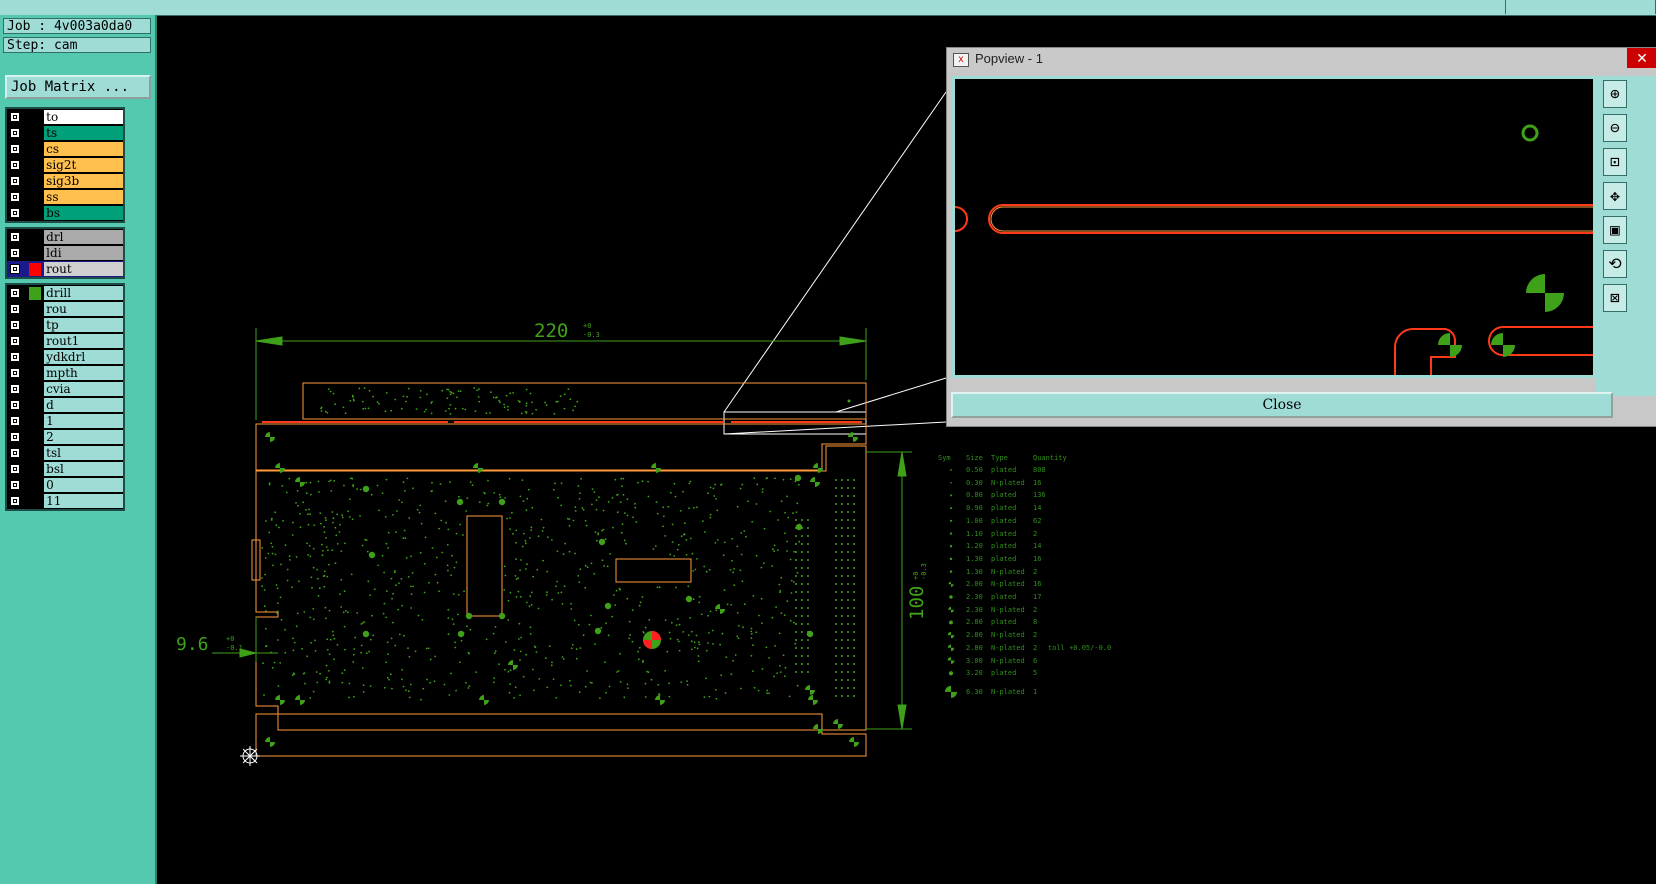 The width and height of the screenshot is (1656, 884). What do you see at coordinates (83, 453) in the screenshot?
I see `layer-name: tsl` at bounding box center [83, 453].